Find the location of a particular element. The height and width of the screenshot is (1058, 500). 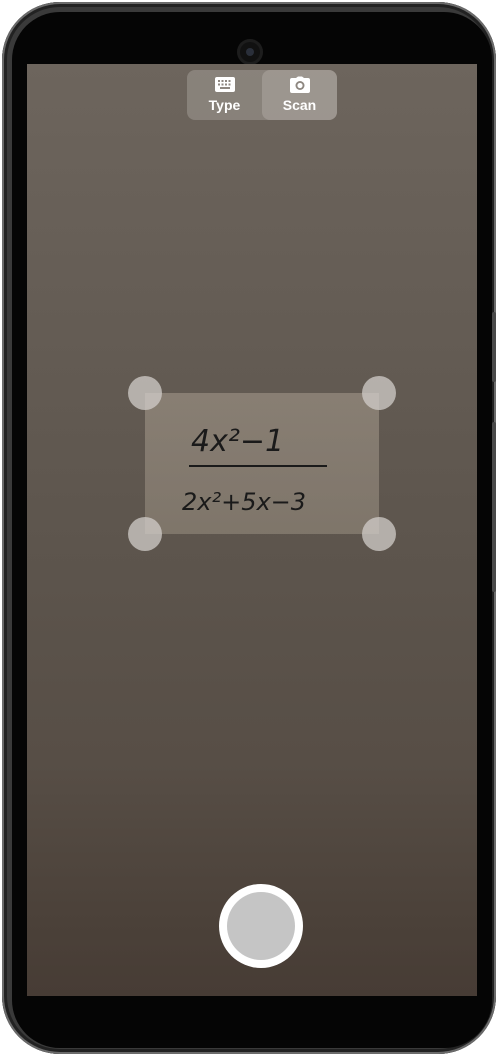

front-camera is located at coordinates (250, 52).